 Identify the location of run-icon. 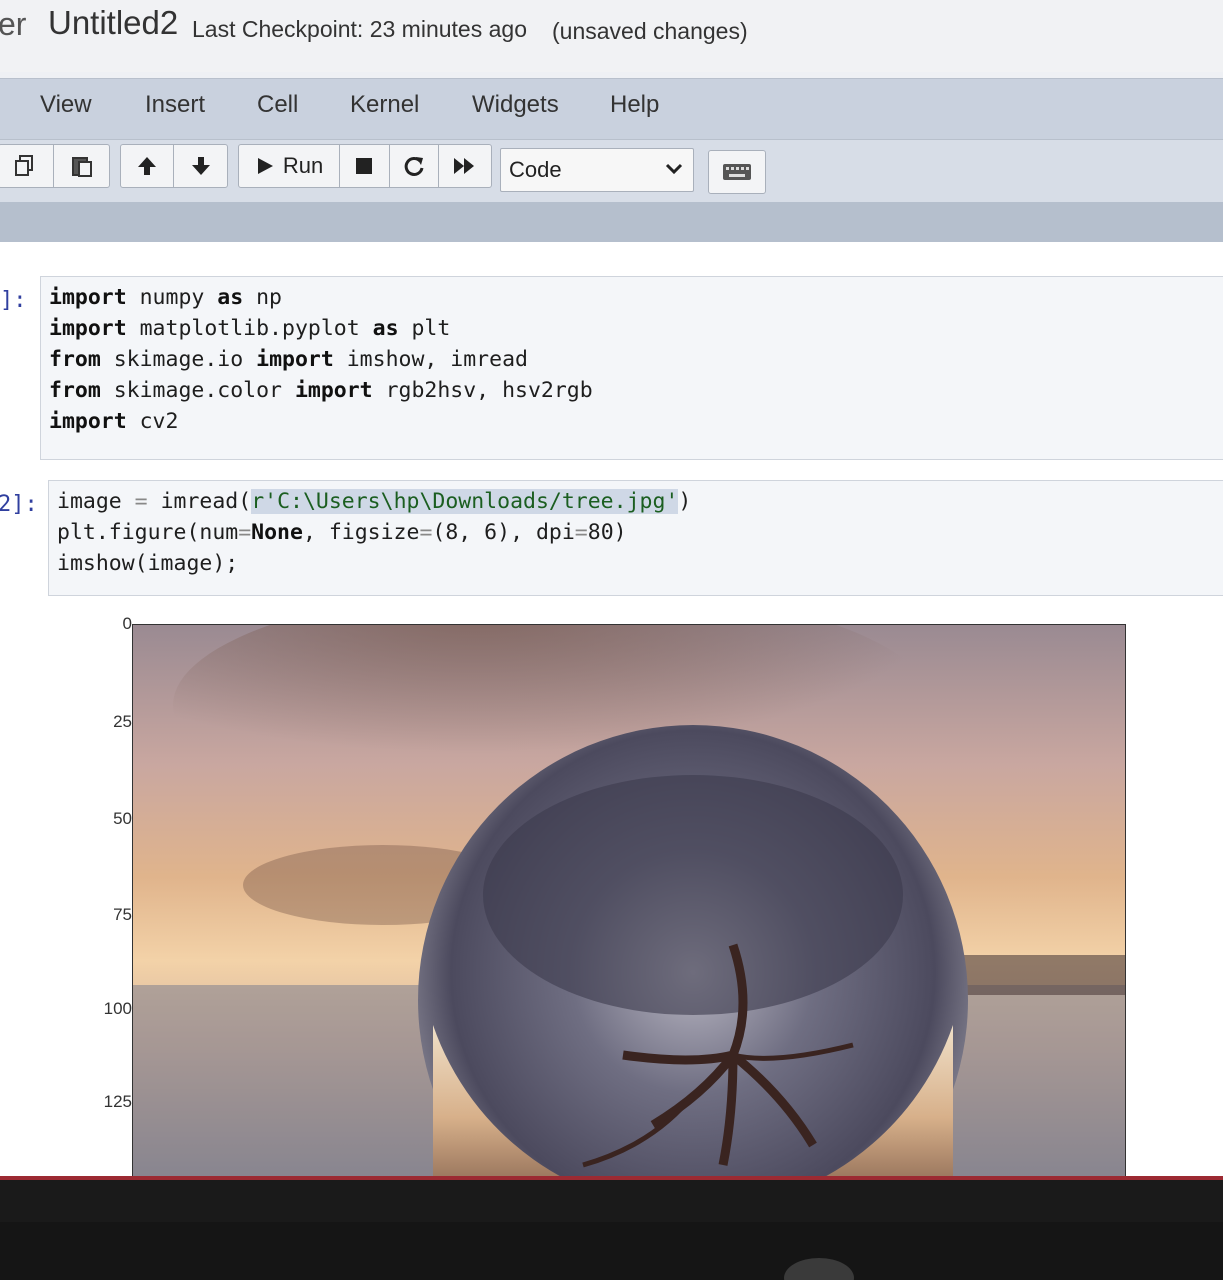
(265, 166).